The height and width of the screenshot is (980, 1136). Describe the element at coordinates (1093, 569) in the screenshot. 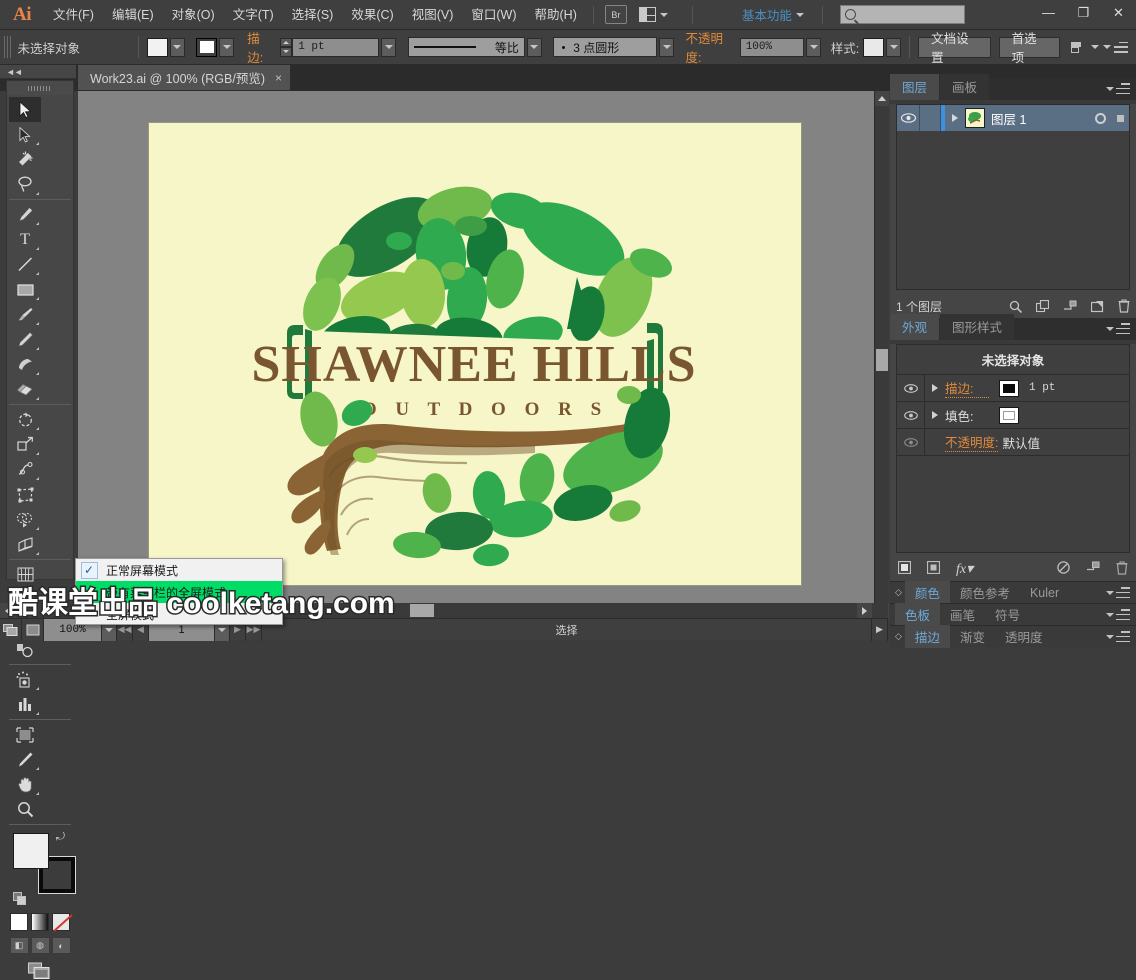

I see `duplicate-item-icon` at that location.